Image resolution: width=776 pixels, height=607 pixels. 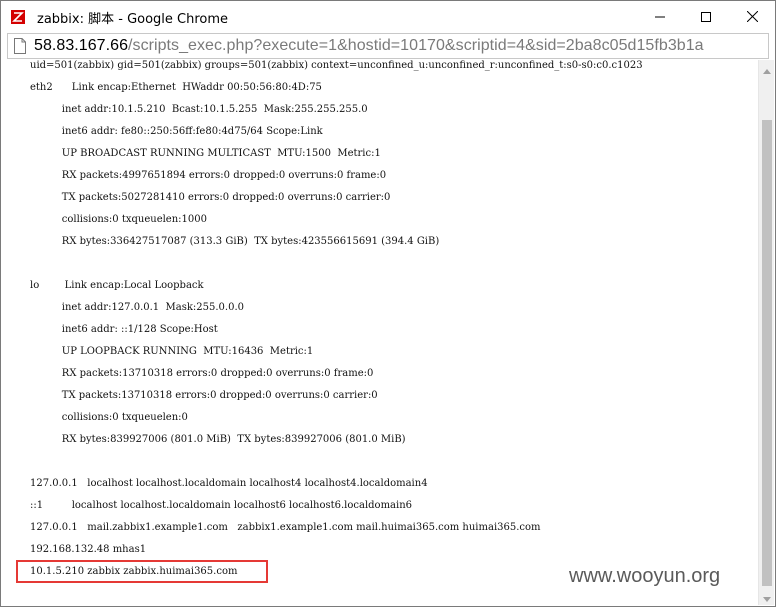 What do you see at coordinates (109, 417) in the screenshot?
I see `output-line: collisions:0 txqueuelen:0` at bounding box center [109, 417].